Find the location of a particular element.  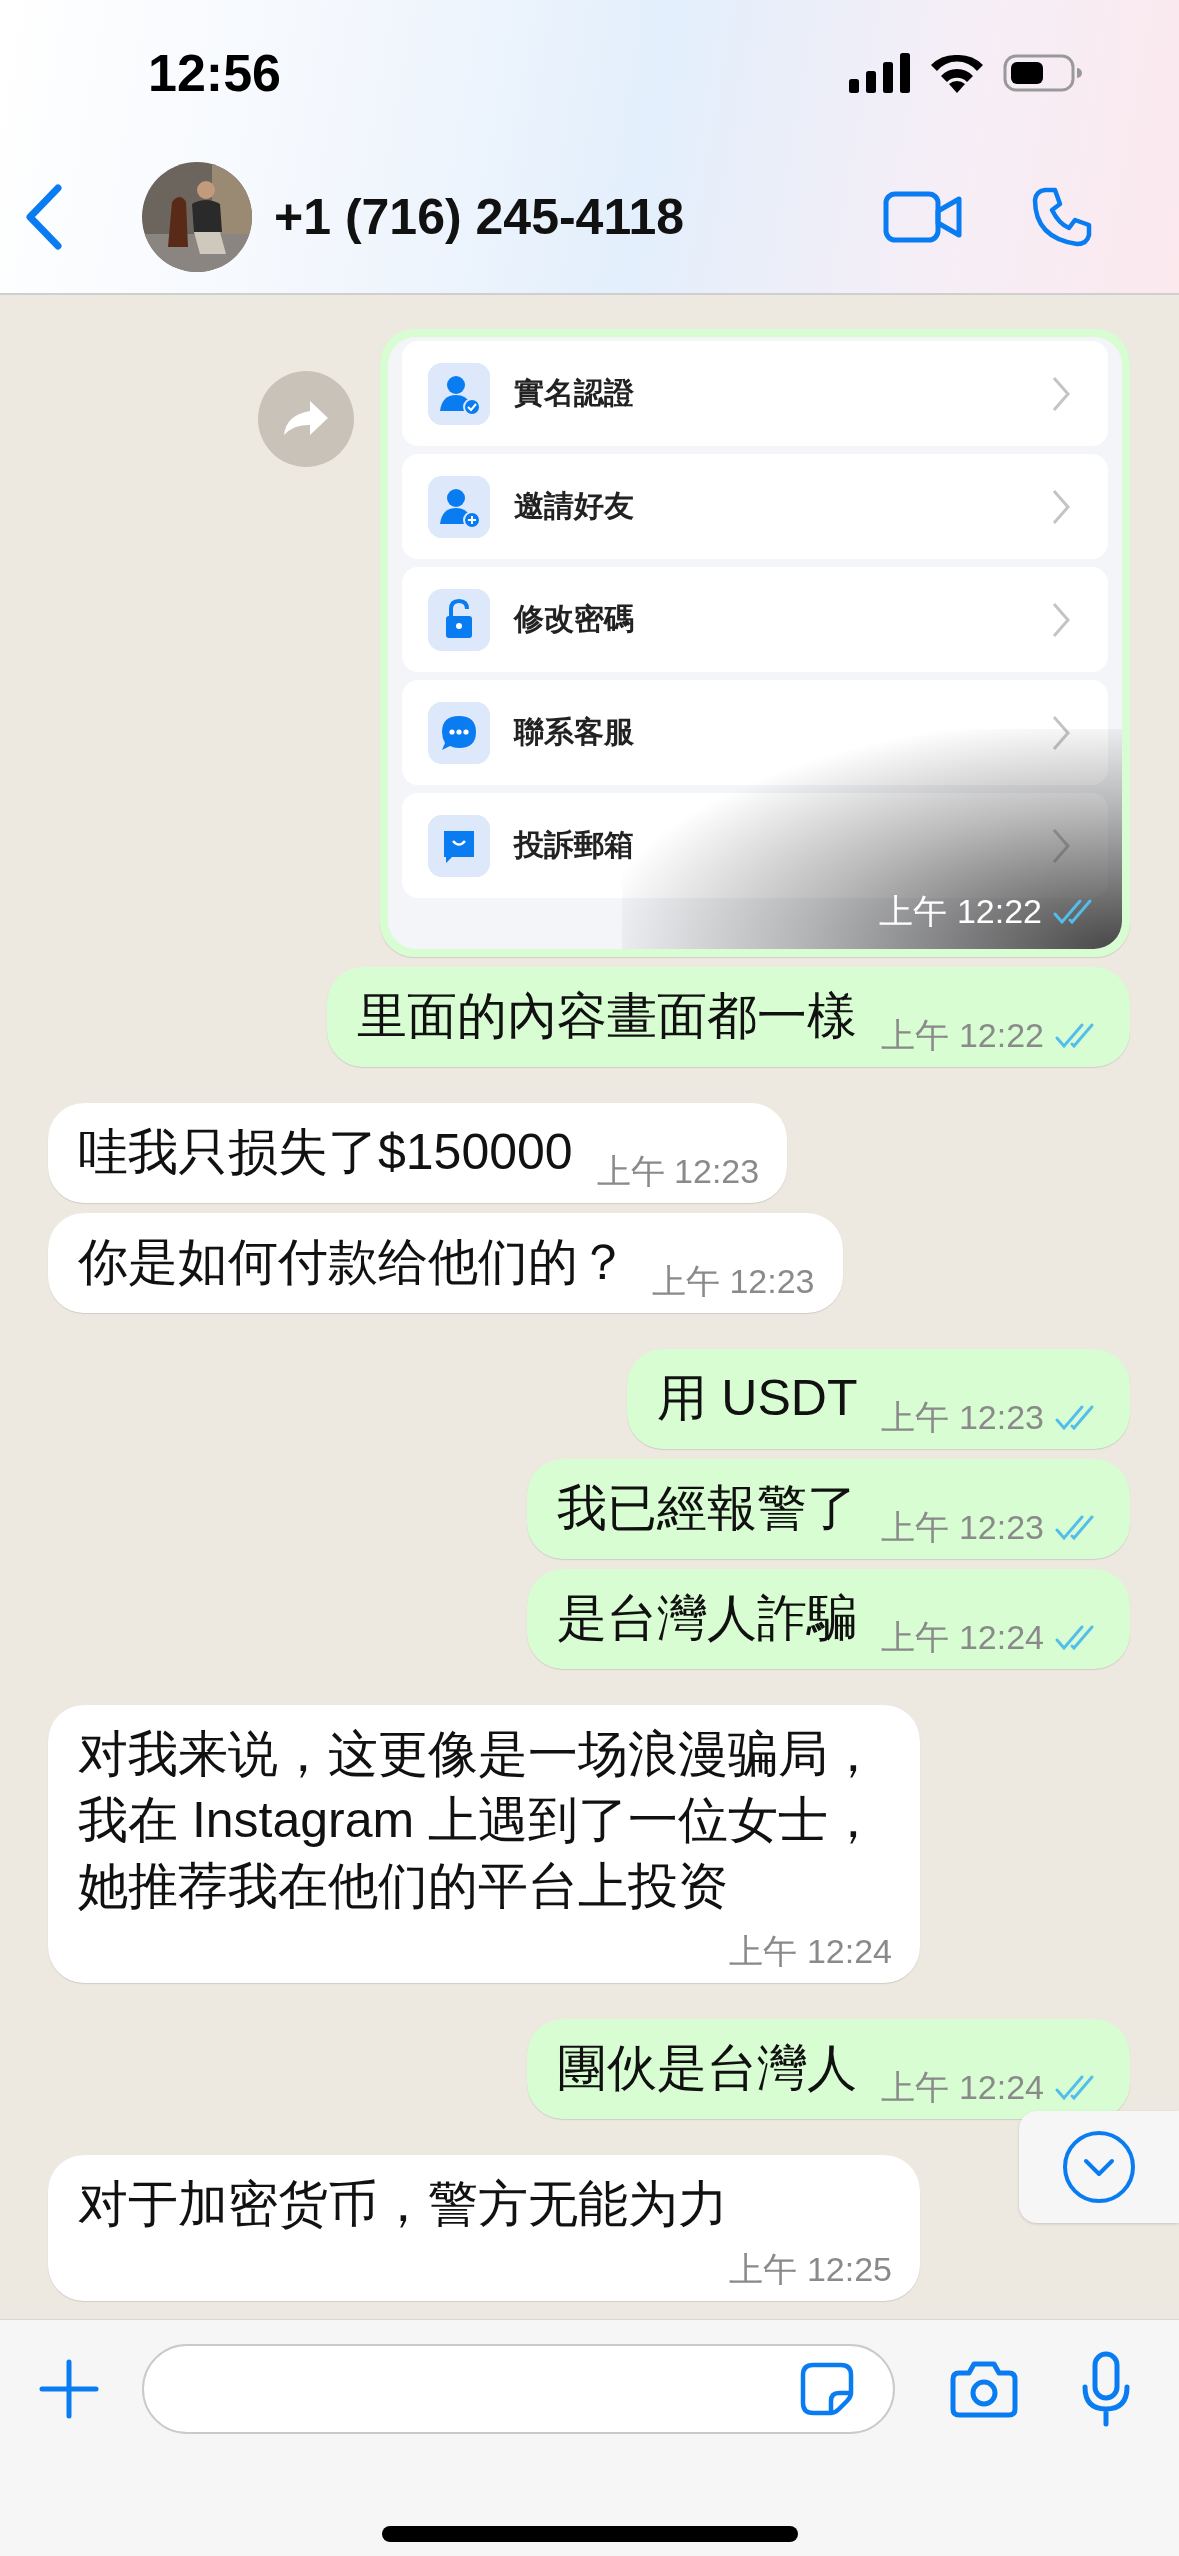

sticker-icon is located at coordinates (827, 2389).